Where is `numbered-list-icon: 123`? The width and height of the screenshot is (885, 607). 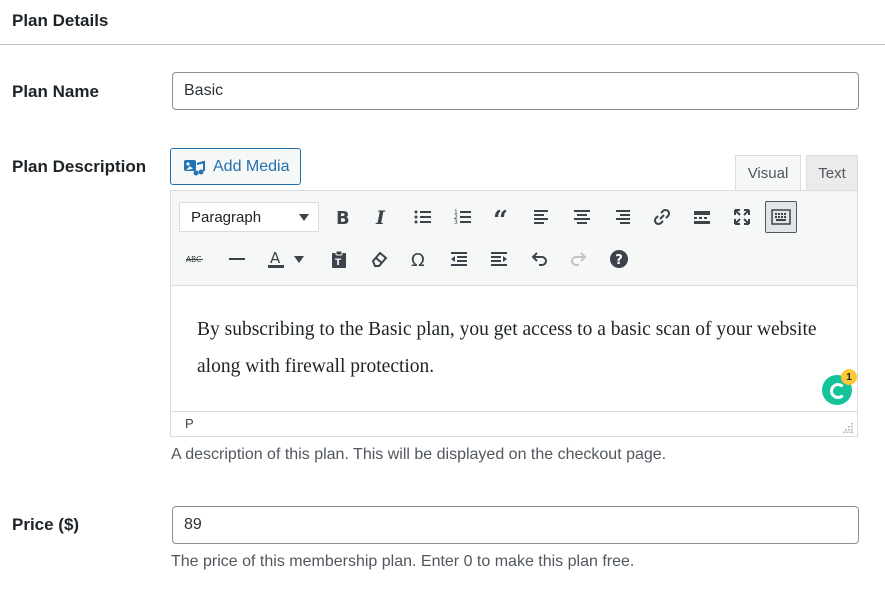
numbered-list-icon: 123 is located at coordinates (463, 217).